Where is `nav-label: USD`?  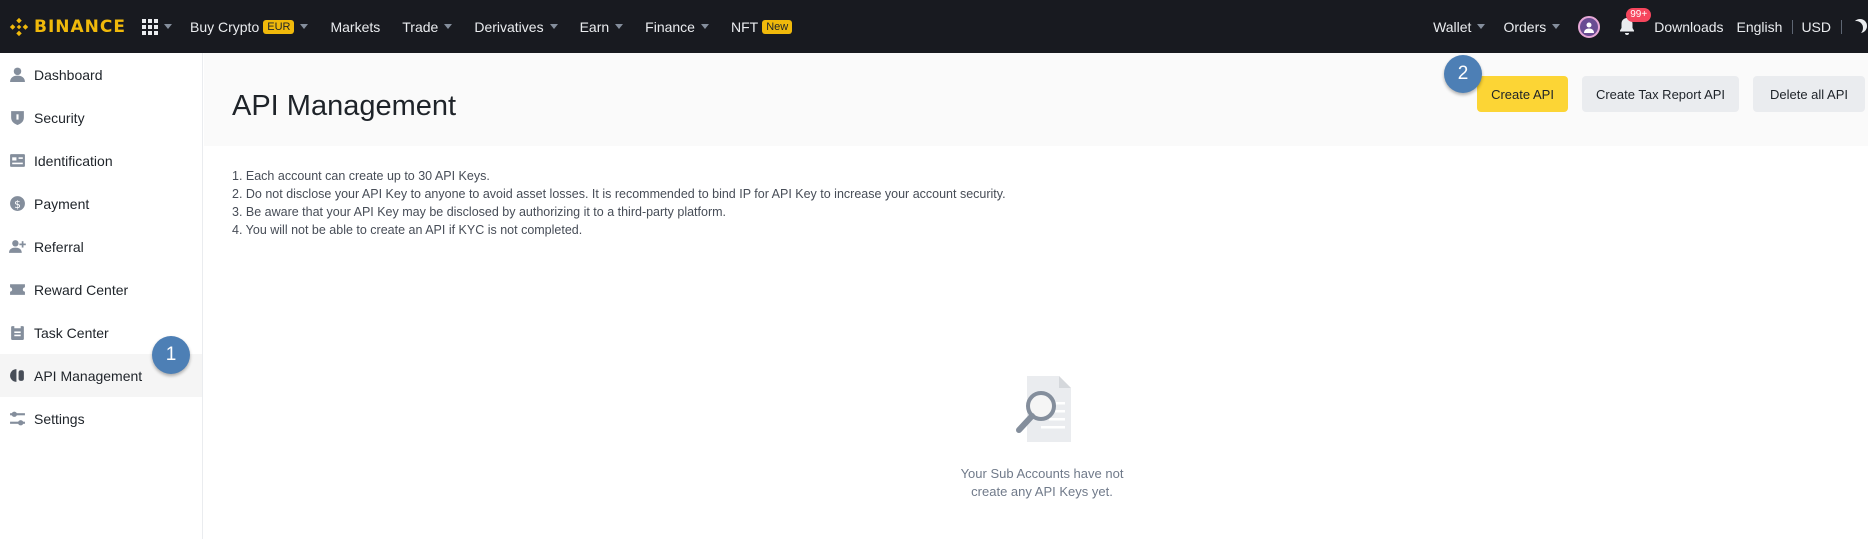
nav-label: USD is located at coordinates (1816, 26).